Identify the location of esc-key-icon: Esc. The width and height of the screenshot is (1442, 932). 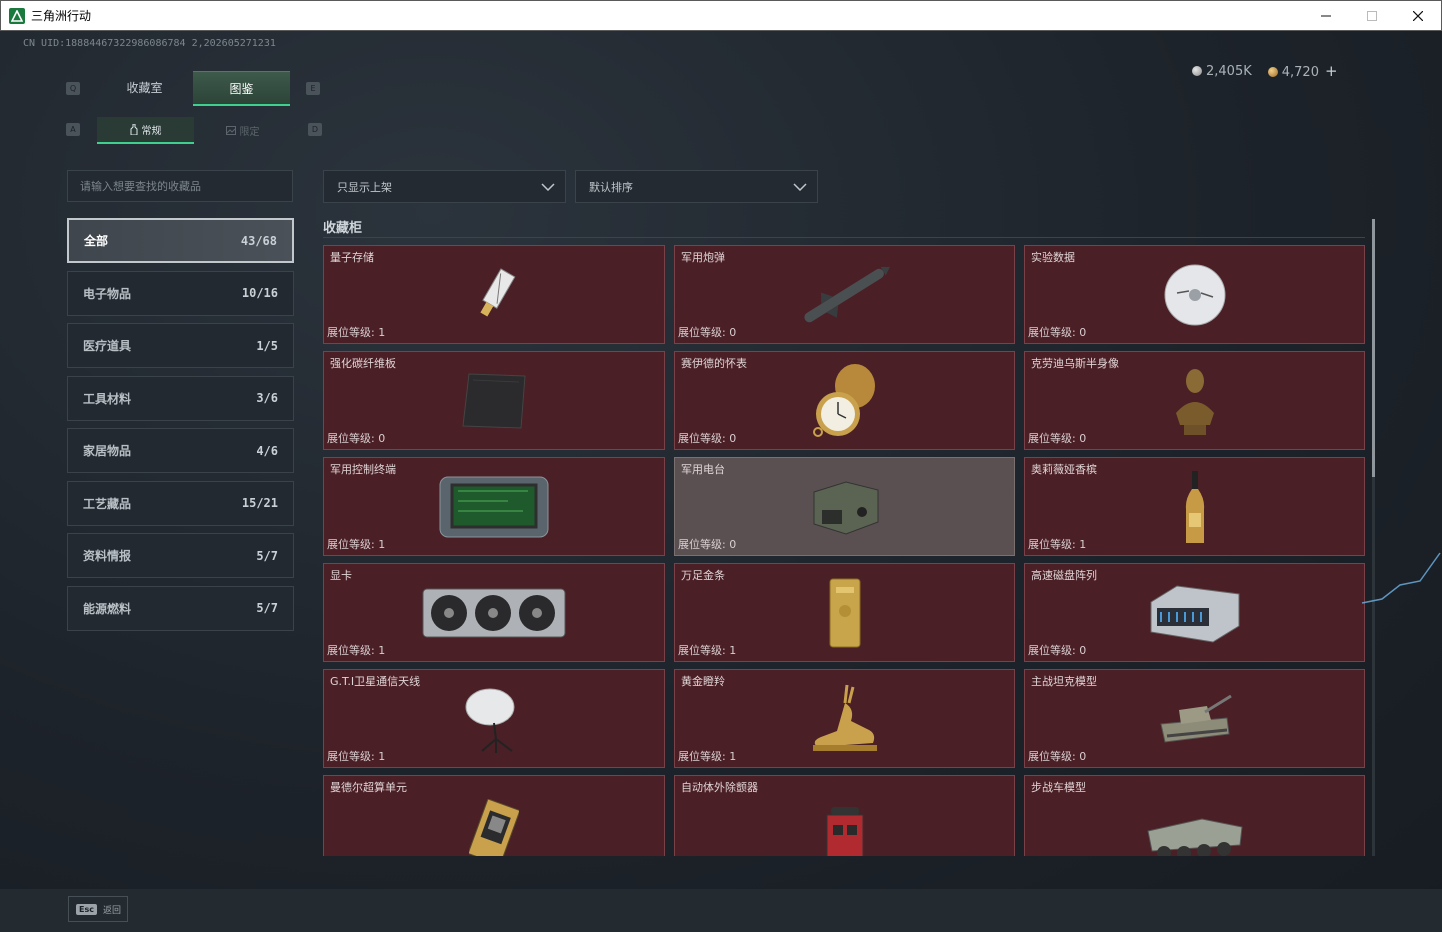
(86, 909).